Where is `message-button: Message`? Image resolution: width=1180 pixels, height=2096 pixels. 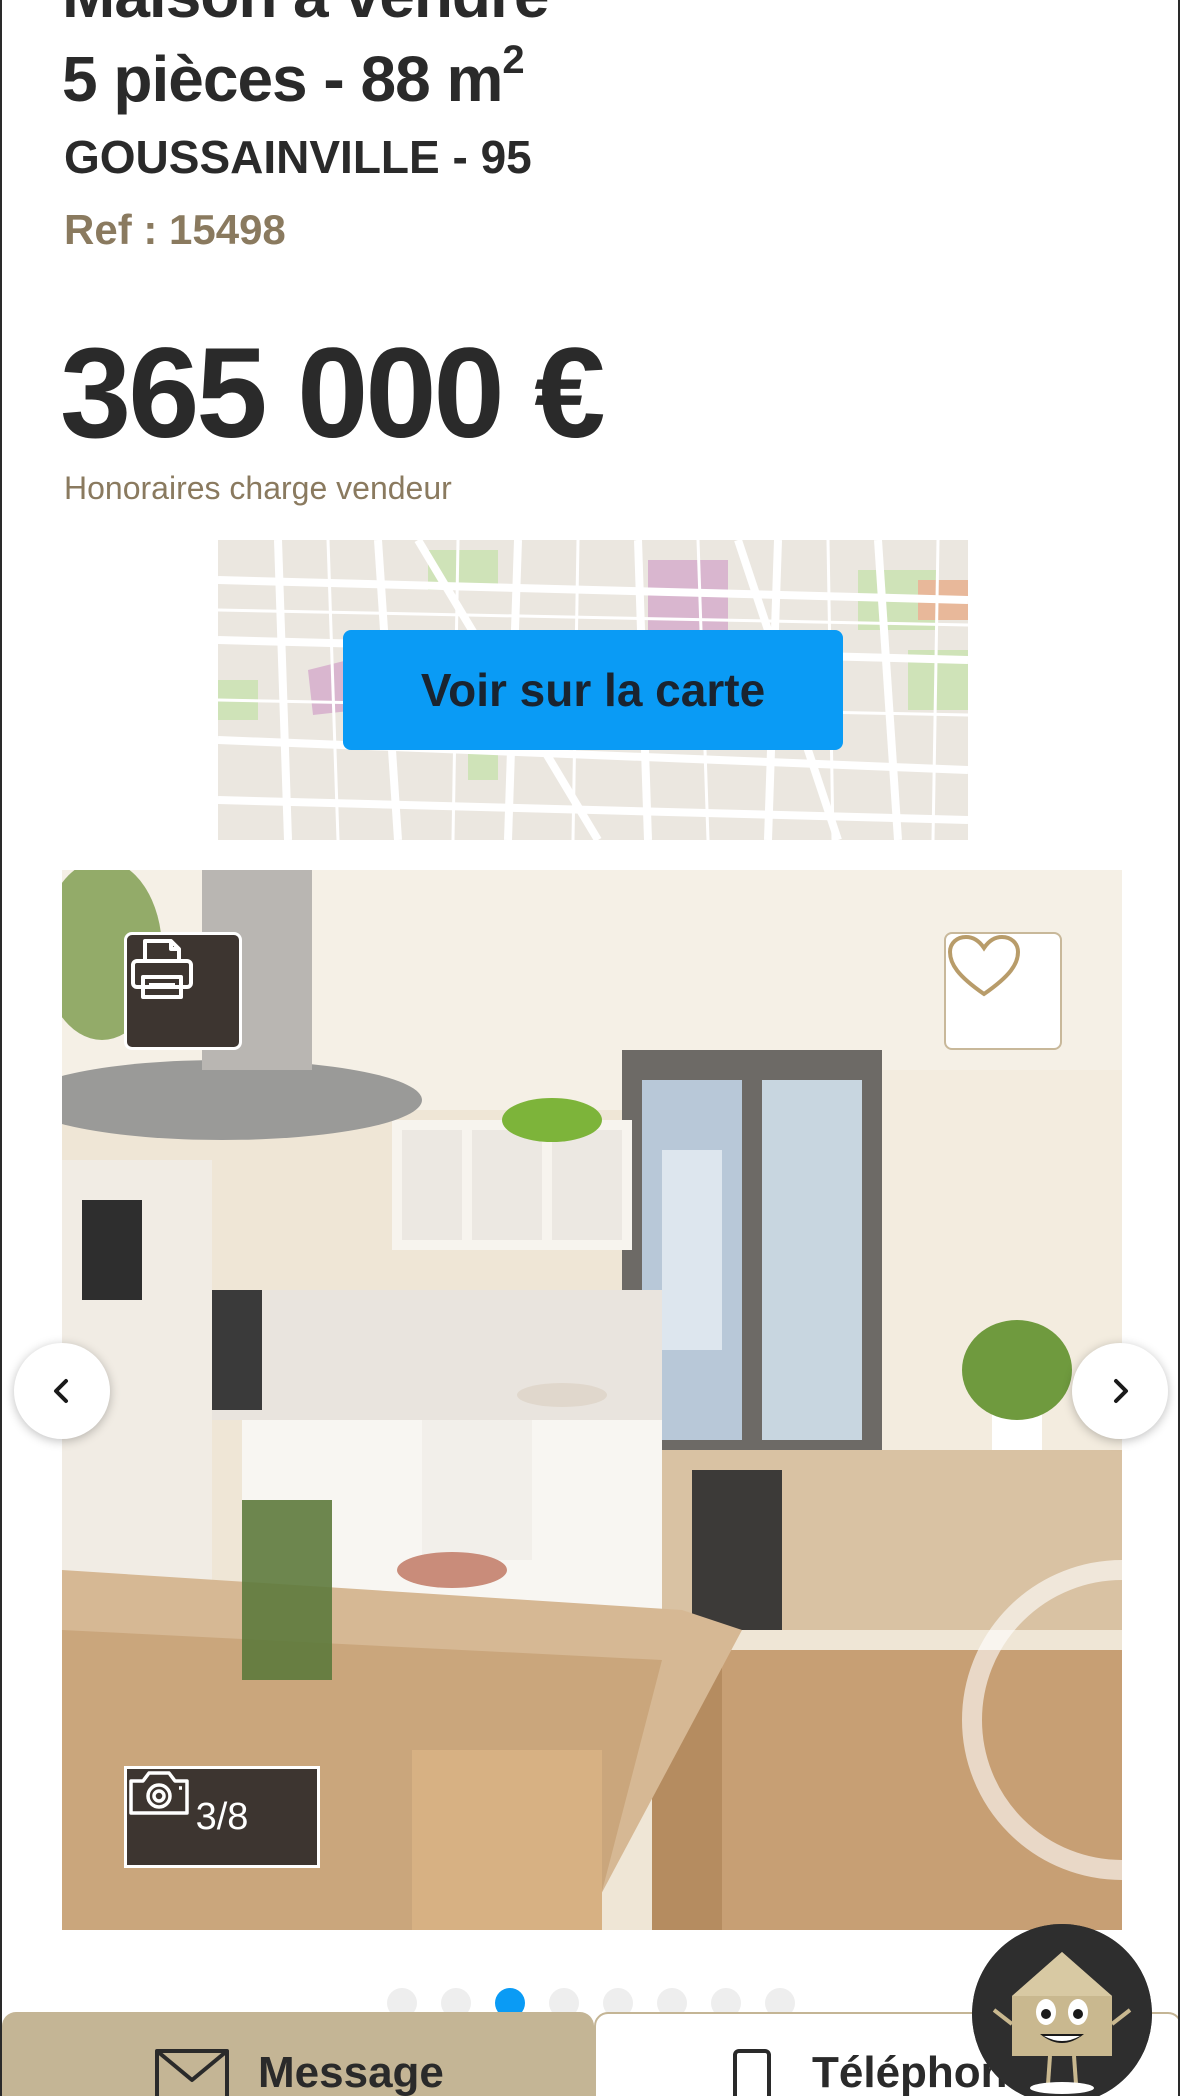
message-button: Message is located at coordinates (298, 2054).